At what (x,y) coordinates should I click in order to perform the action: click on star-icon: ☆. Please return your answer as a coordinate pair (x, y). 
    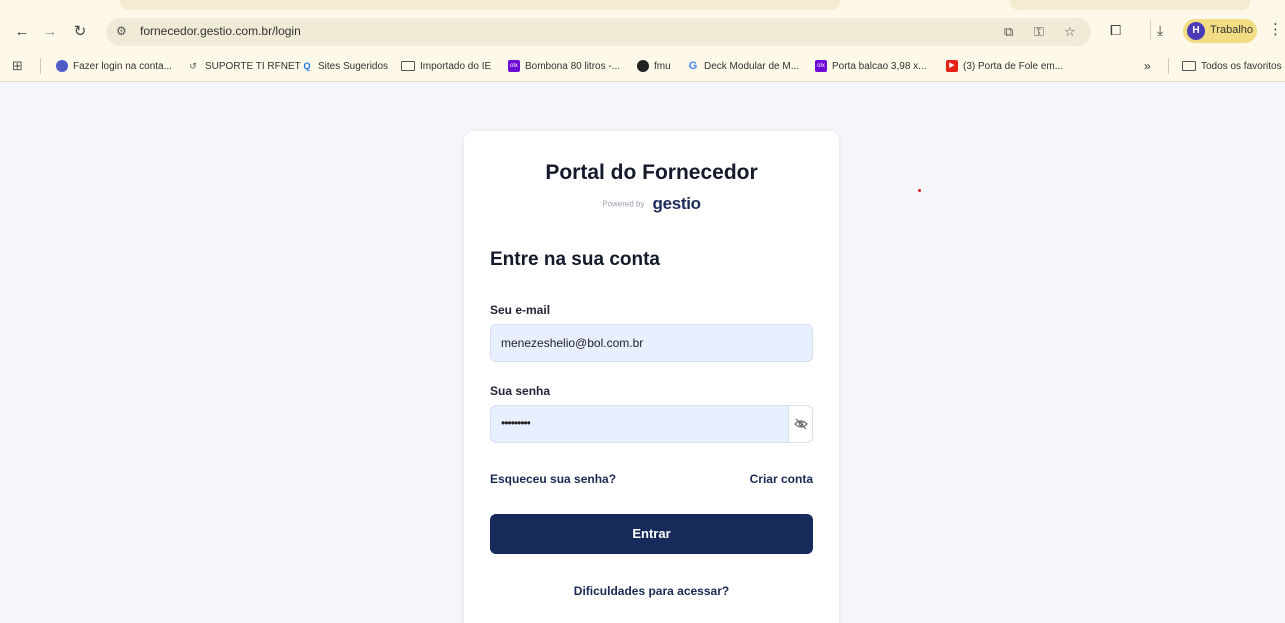
    Looking at the image, I should click on (1070, 32).